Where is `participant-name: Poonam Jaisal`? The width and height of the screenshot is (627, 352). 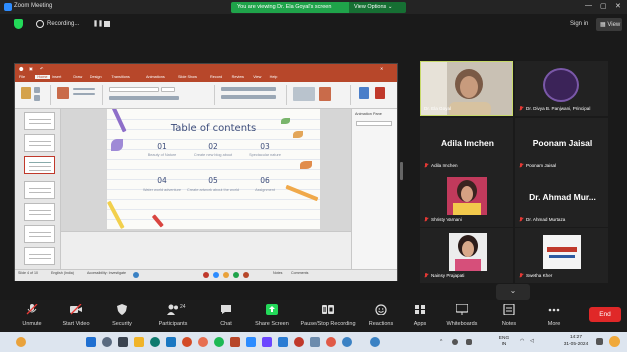 participant-name: Poonam Jaisal is located at coordinates (561, 167).